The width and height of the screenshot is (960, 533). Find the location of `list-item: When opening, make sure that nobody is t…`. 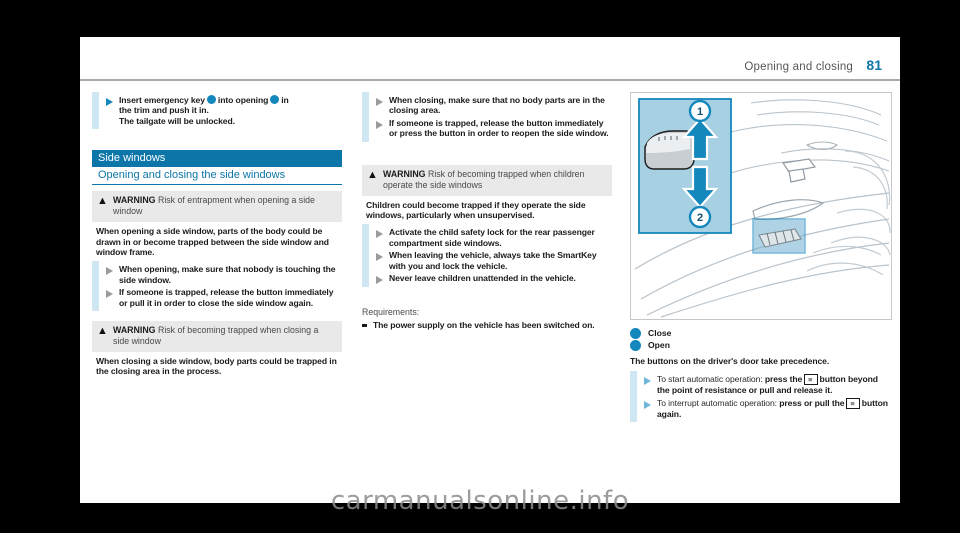

list-item: When opening, make sure that nobody is t… is located at coordinates (217, 274).